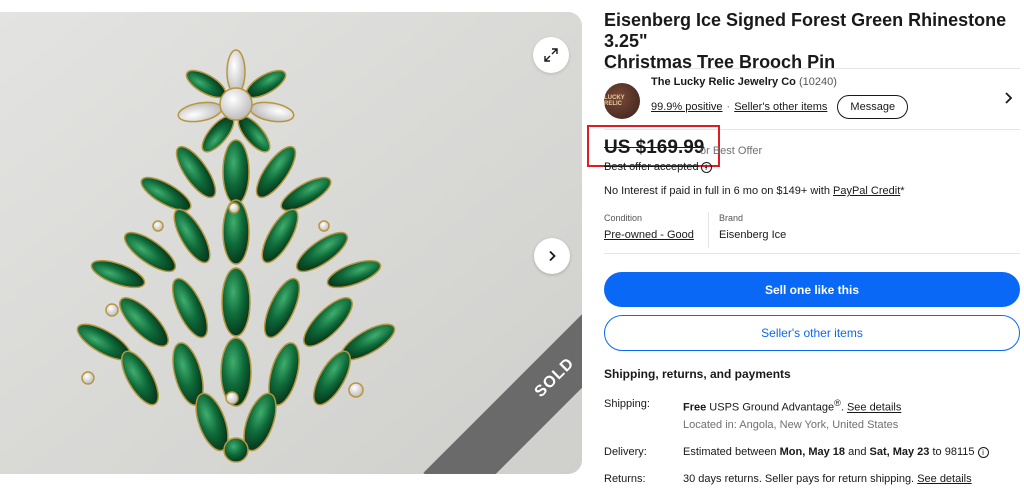 This screenshot has width=1024, height=493. I want to click on seller-name-row: The Lucky Relic Jewelry Co (10240), so click(744, 82).